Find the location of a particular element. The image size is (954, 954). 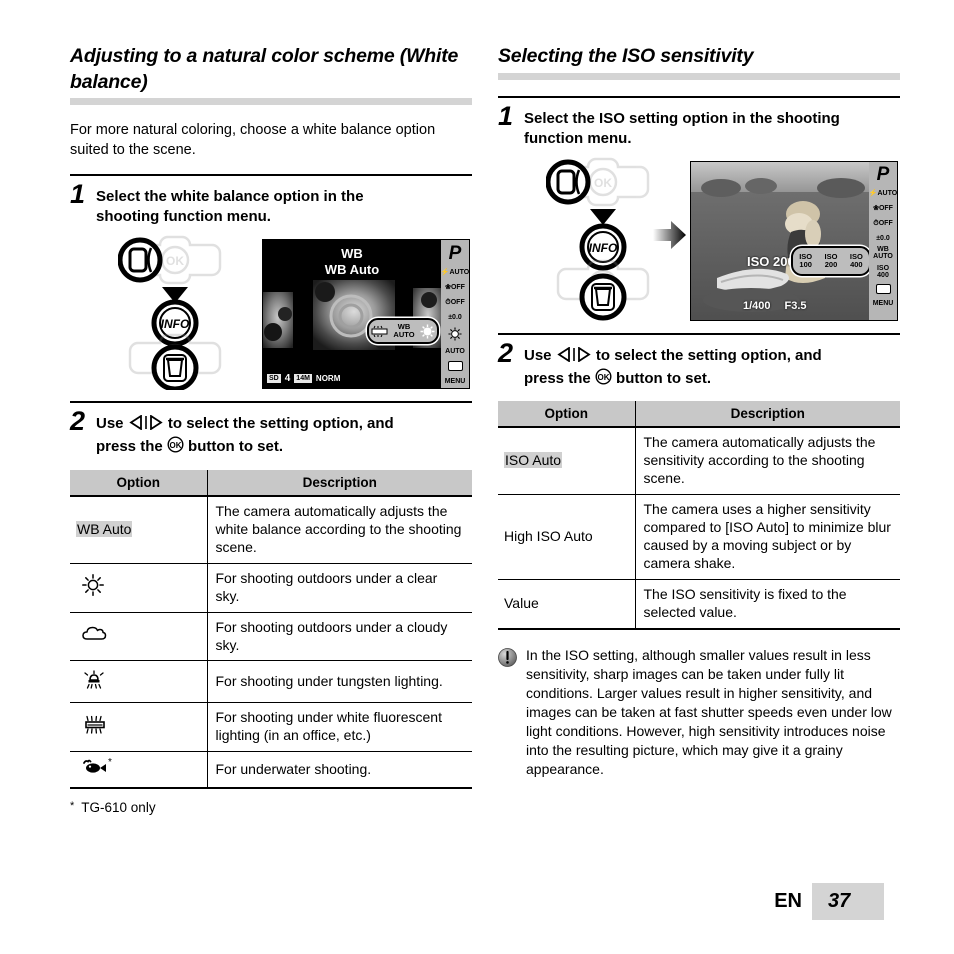

wb-col-option-header: Option is located at coordinates (139, 484).